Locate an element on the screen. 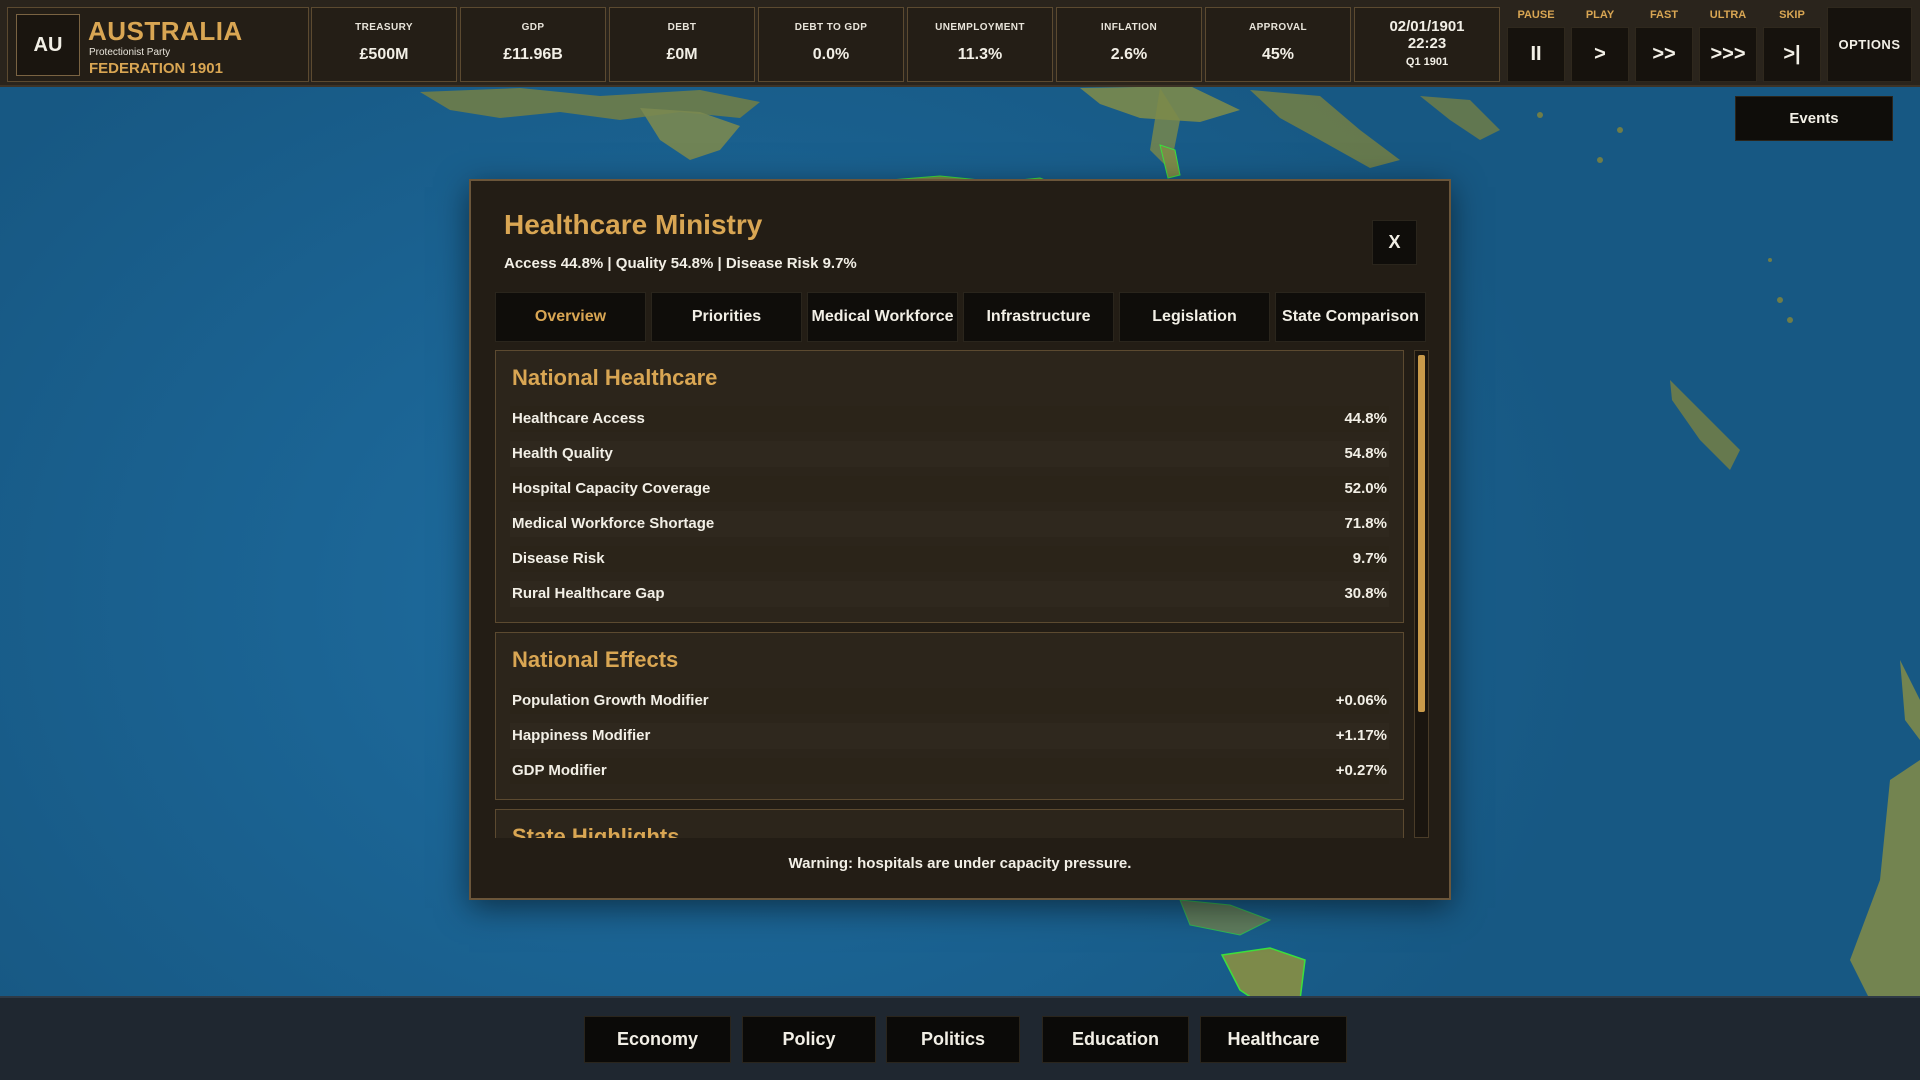 The height and width of the screenshot is (1080, 1920). stat-label: APPROVAL is located at coordinates (1278, 27).